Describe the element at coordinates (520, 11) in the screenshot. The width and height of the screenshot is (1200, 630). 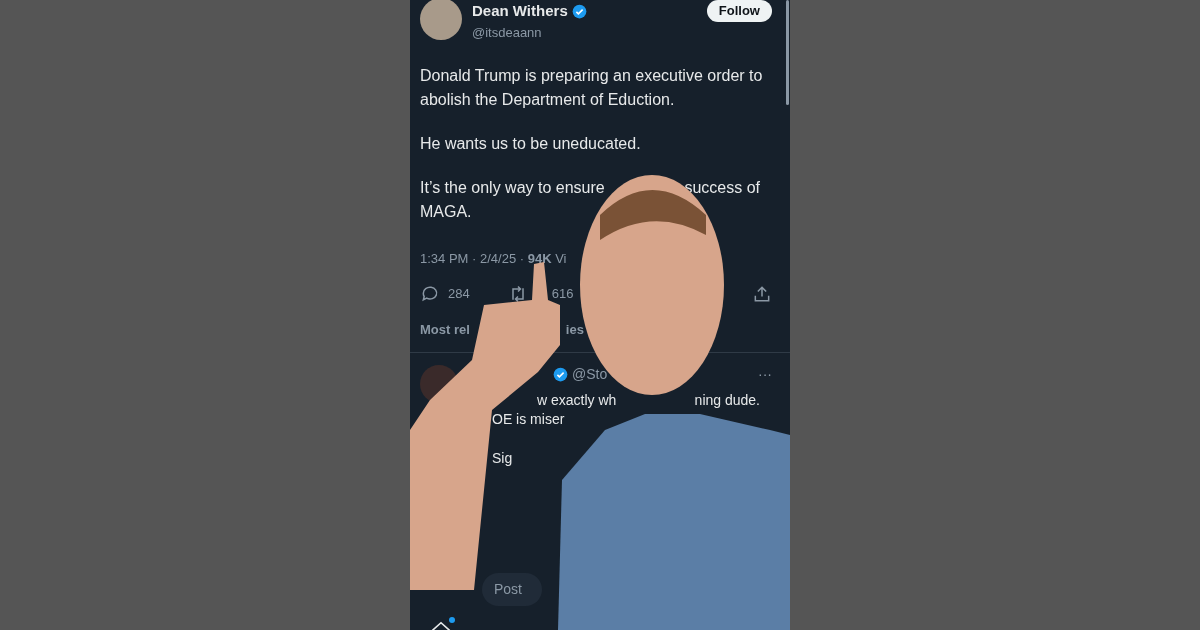
I see `author-name: Dean Withers` at that location.